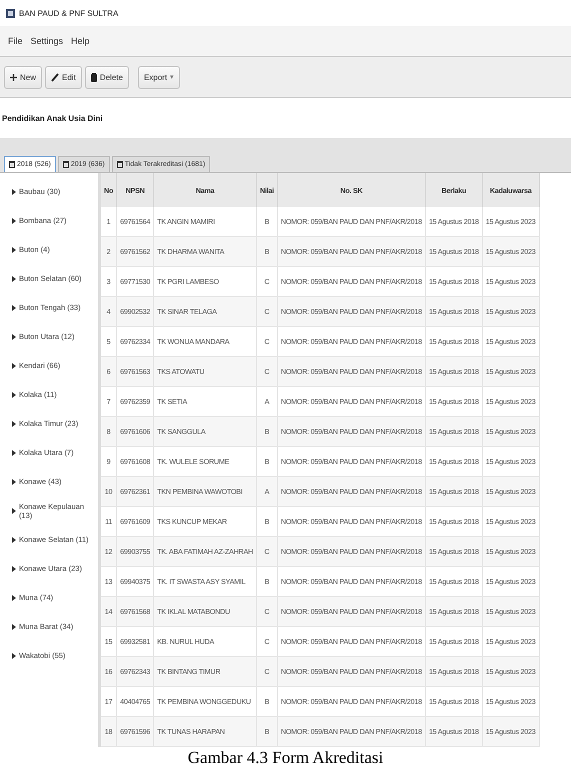  Describe the element at coordinates (10, 13) in the screenshot. I see `app-icon` at that location.